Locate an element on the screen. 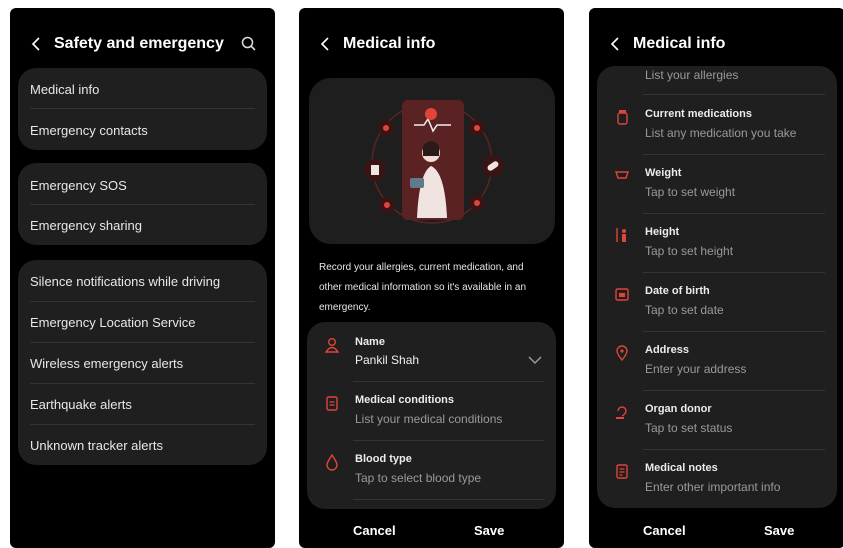  field-label: Current medications is located at coordinates (698, 114).